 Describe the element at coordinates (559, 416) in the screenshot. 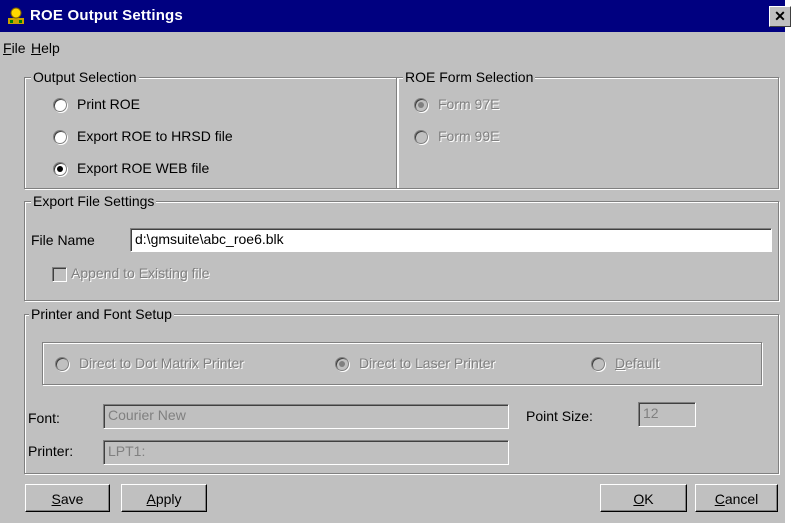

I see `point-size-label: Point Size:` at that location.